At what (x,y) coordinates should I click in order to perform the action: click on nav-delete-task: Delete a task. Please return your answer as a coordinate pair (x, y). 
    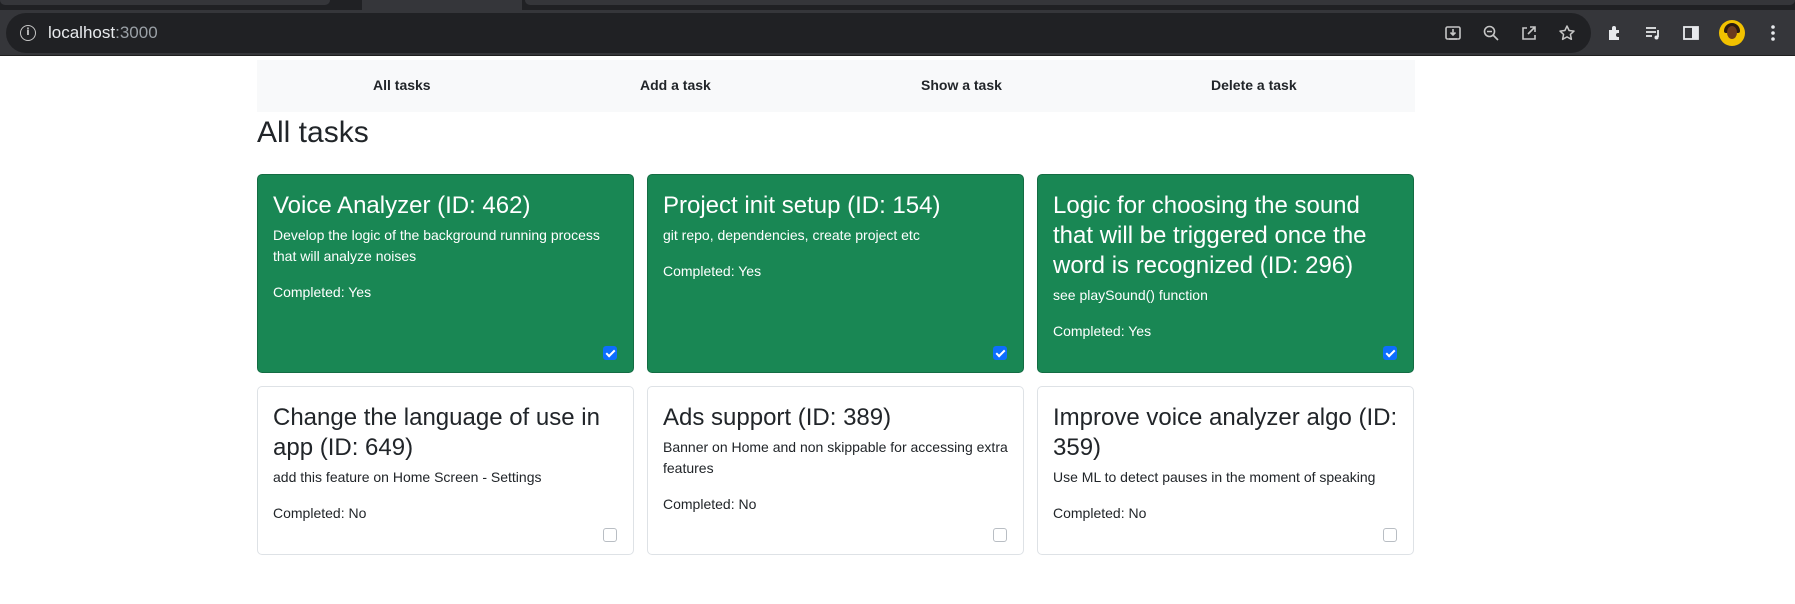
    Looking at the image, I should click on (1254, 85).